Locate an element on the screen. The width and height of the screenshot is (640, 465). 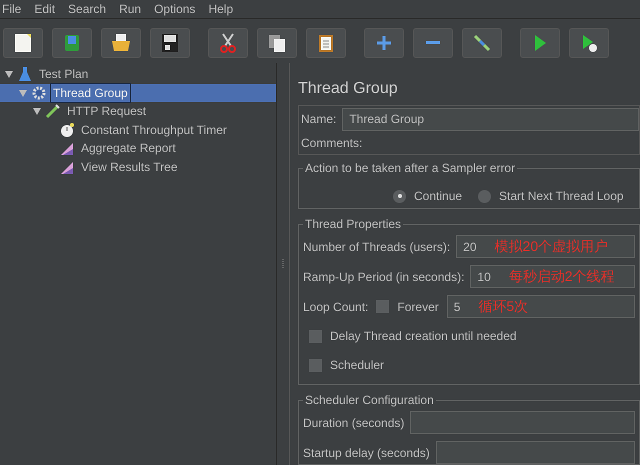
field-label: Loop Count: is located at coordinates (335, 307).